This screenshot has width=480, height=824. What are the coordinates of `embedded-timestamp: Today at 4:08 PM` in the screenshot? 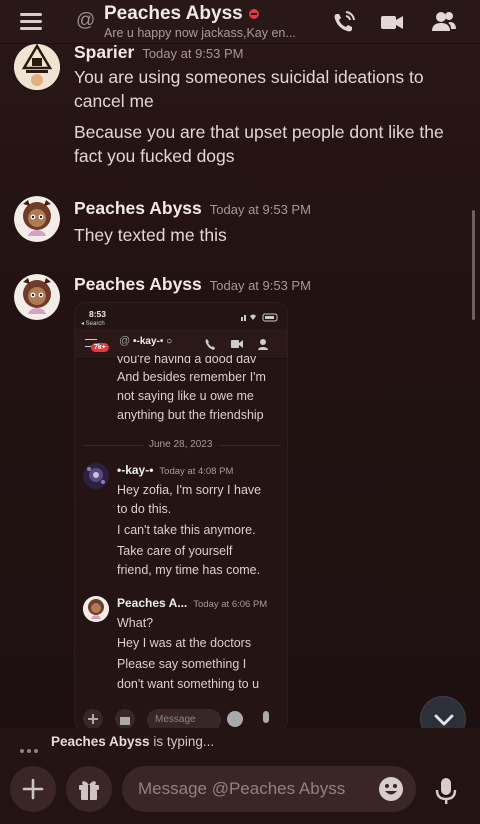 It's located at (196, 471).